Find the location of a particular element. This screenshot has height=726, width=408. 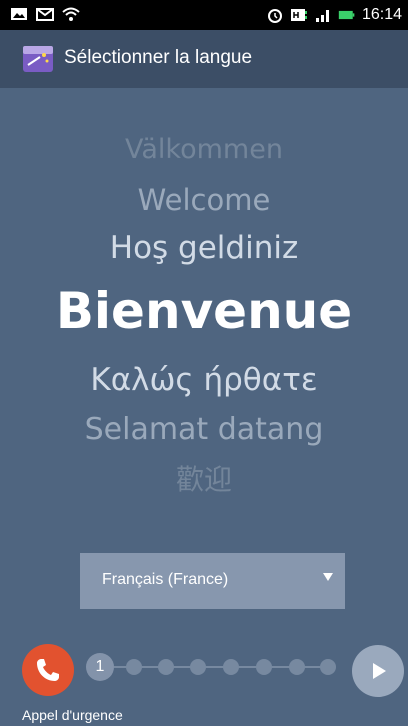

app-bar: Sélectionner la langue is located at coordinates (204, 59).